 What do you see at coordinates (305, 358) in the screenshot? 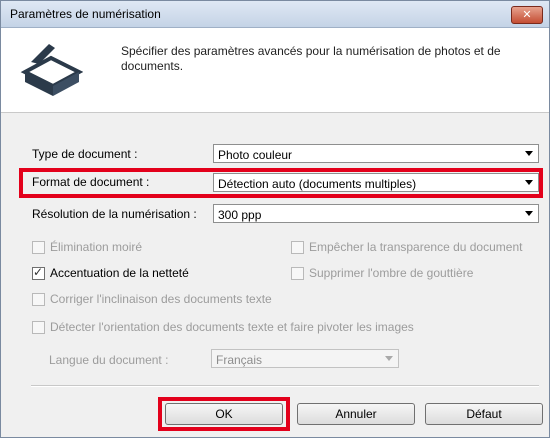
I see `language-select: Français` at bounding box center [305, 358].